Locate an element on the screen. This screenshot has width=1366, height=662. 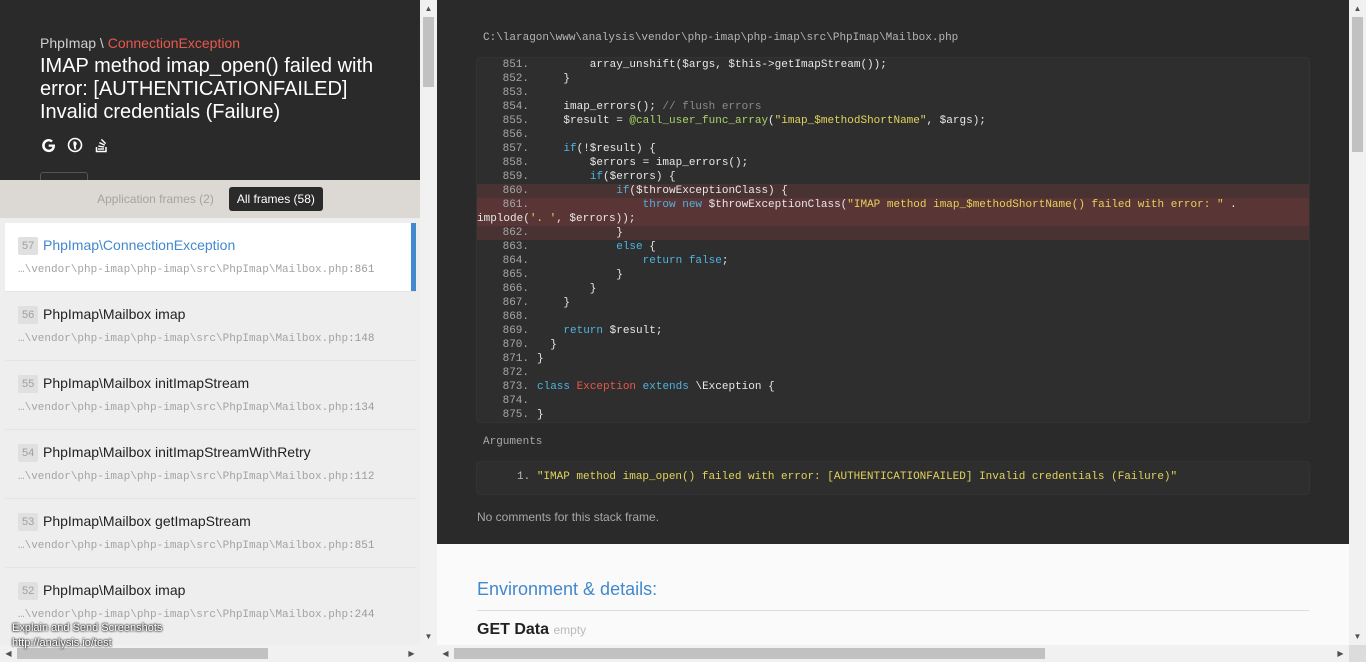
search-links is located at coordinates (75, 145).